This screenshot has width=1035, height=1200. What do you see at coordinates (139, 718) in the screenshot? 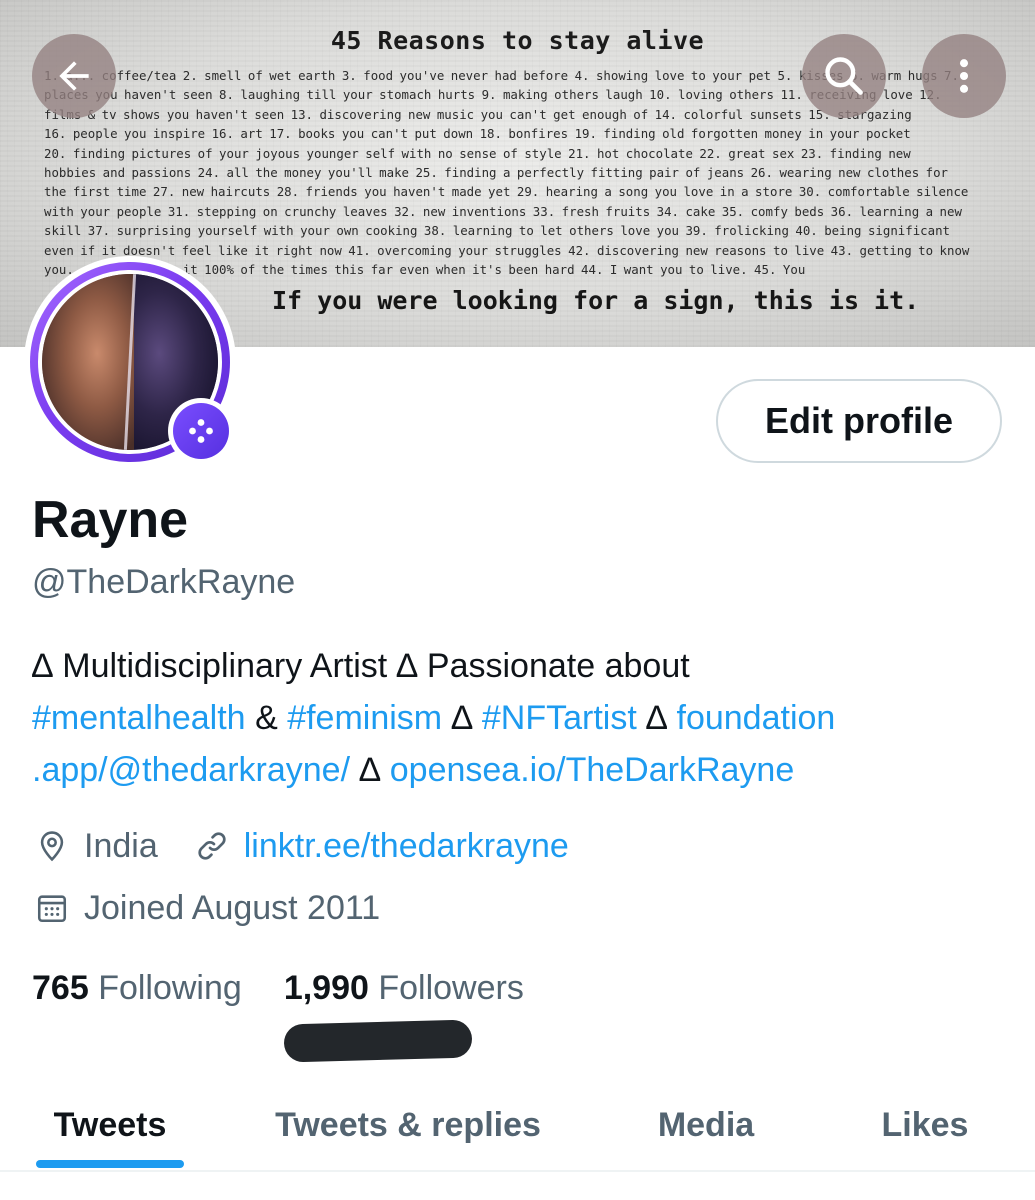
I see `hashtag-link-mentalhealth: #mentalhealth` at bounding box center [139, 718].